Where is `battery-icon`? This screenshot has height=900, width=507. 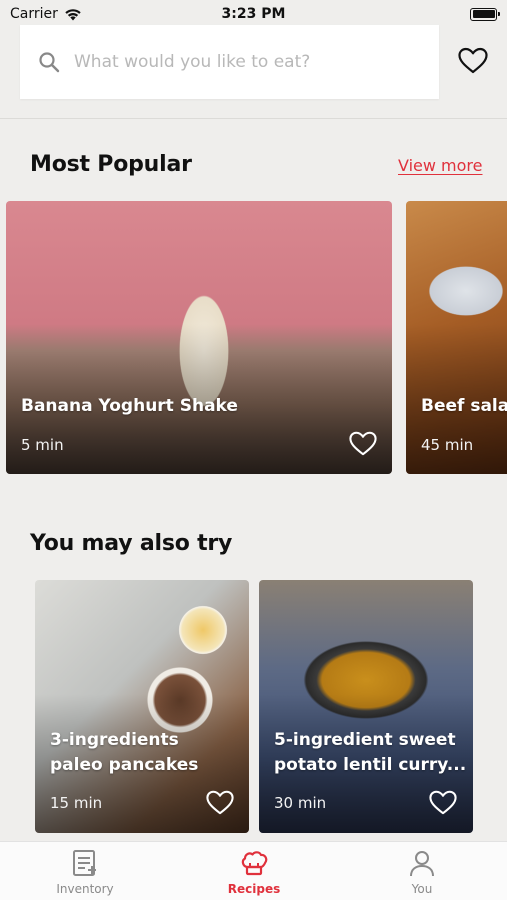
battery-icon is located at coordinates (485, 14).